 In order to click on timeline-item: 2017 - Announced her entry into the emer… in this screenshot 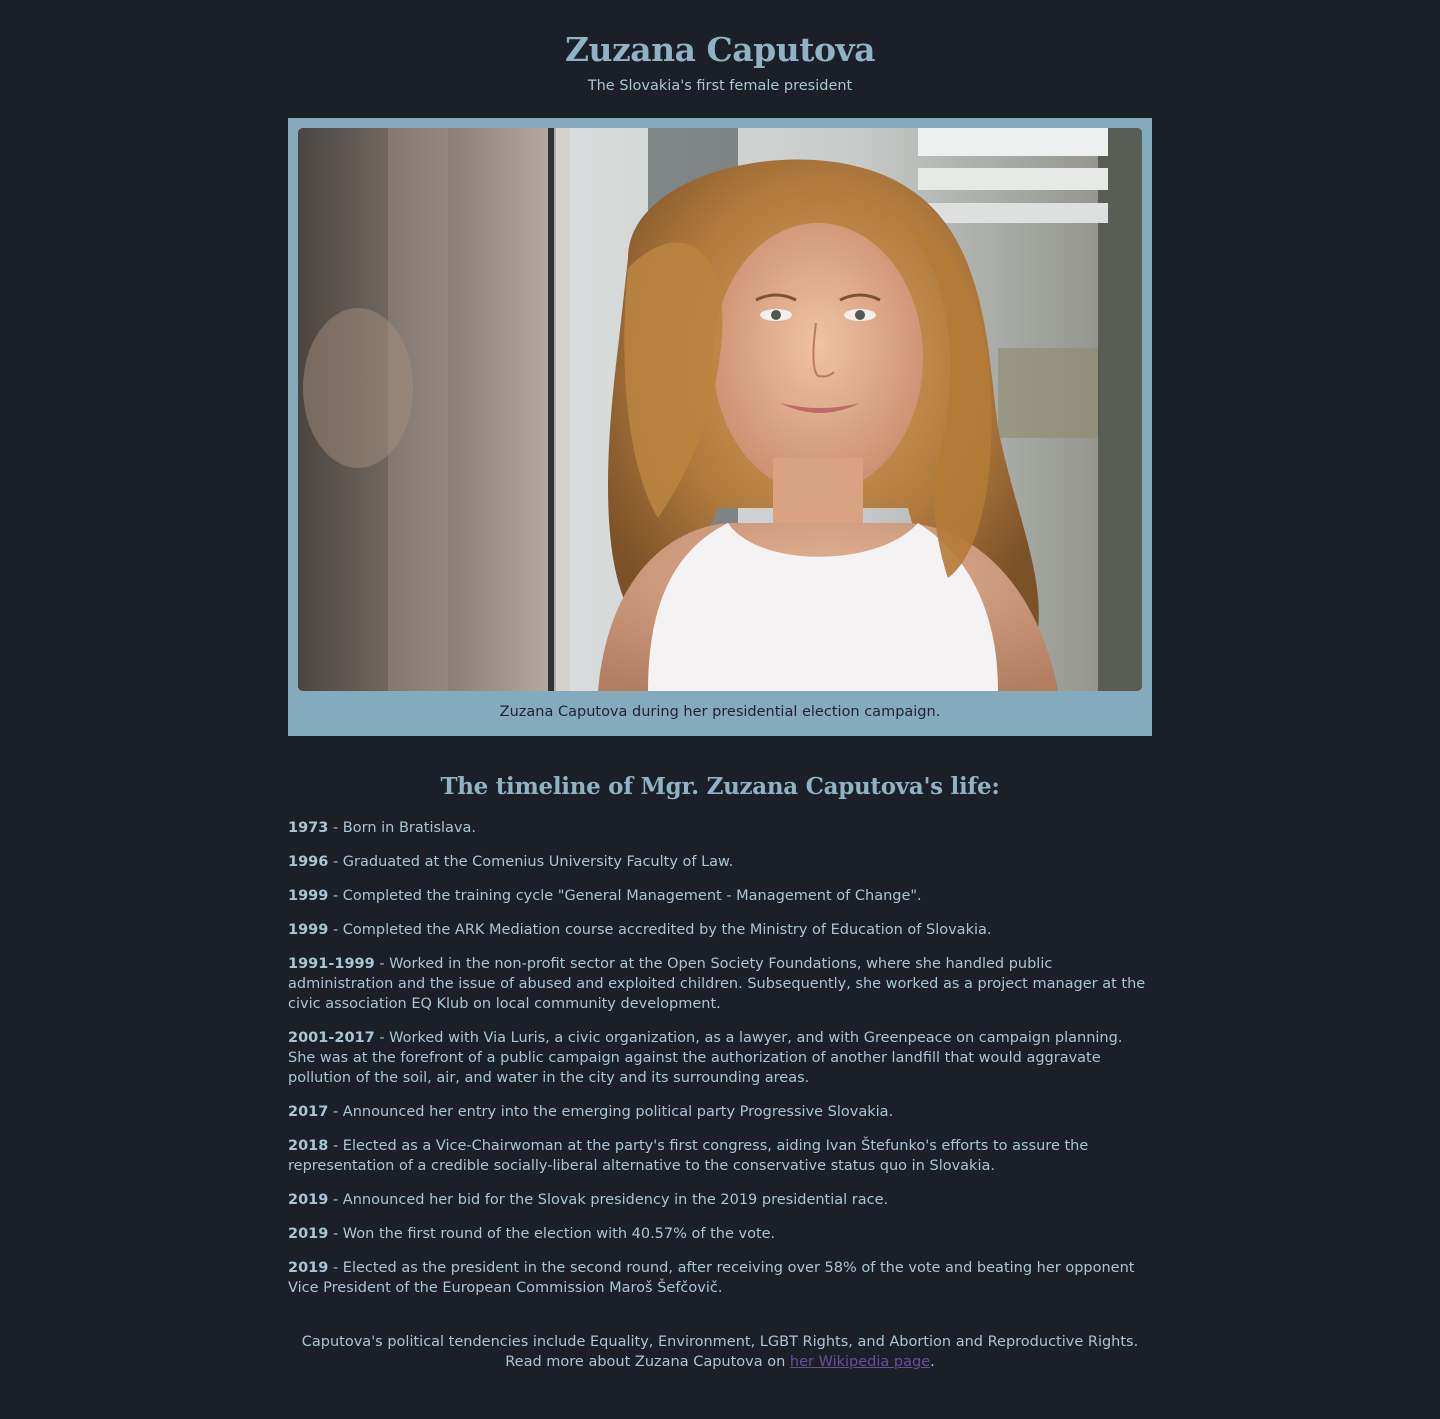, I will do `click(721, 1112)`.